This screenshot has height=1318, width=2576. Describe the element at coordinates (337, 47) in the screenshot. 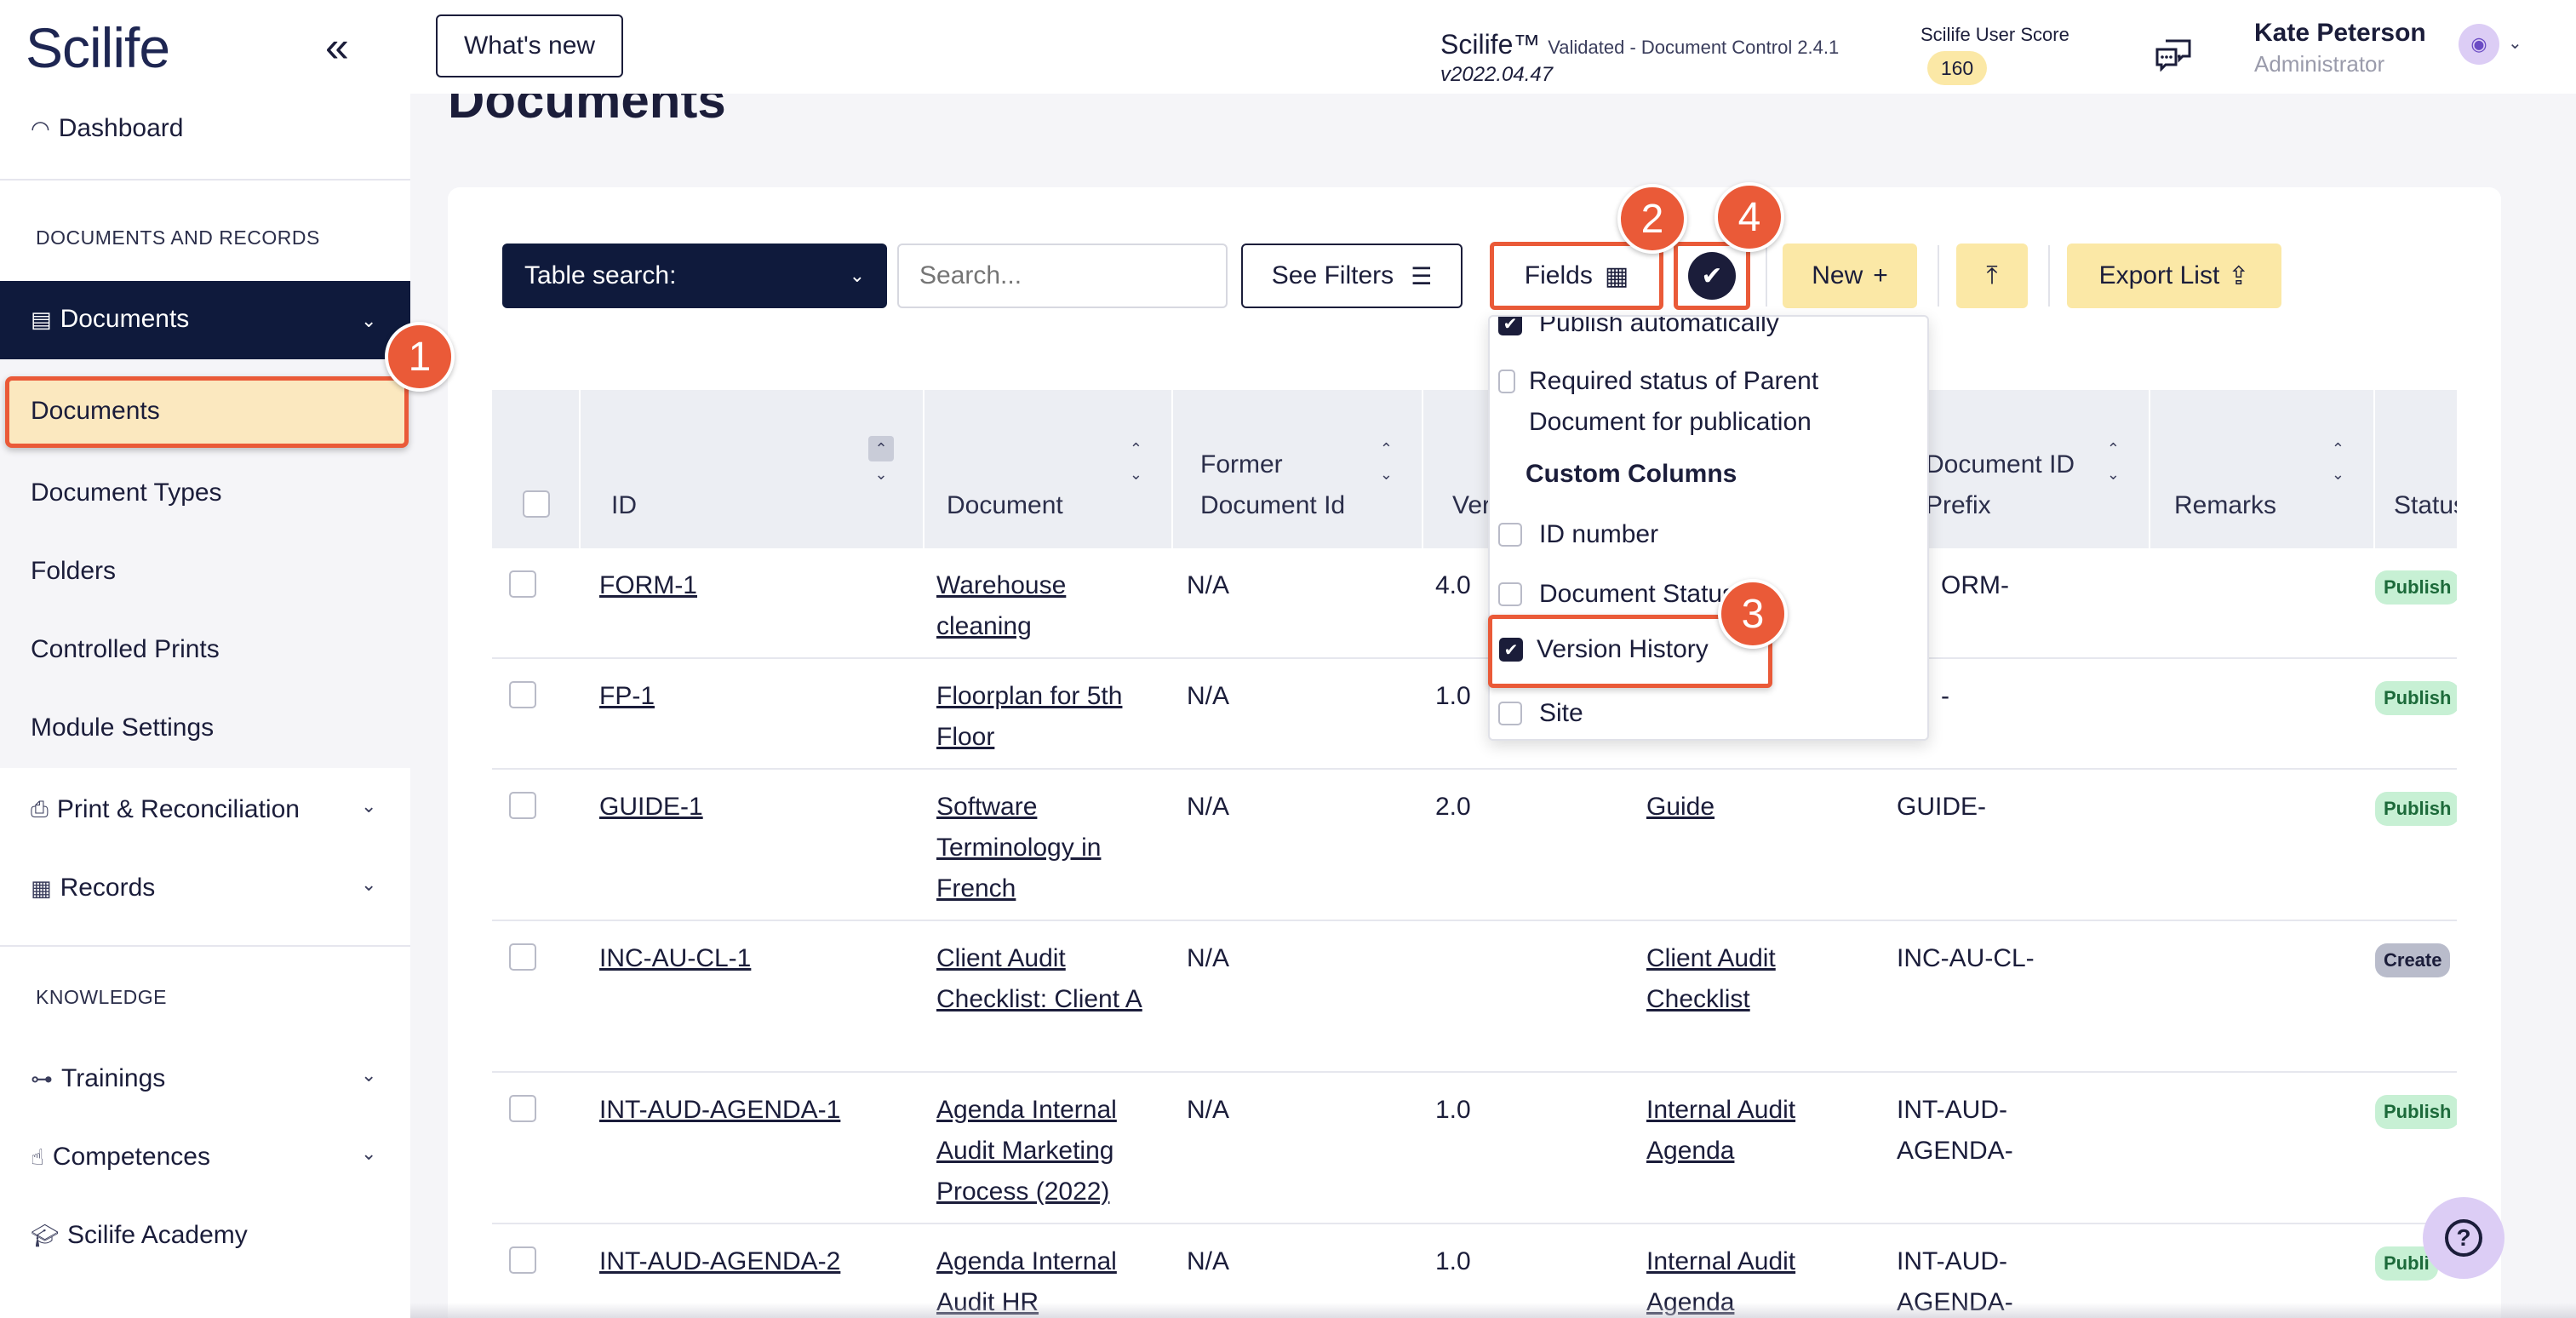

I see `chevrons-left-icon: «` at that location.